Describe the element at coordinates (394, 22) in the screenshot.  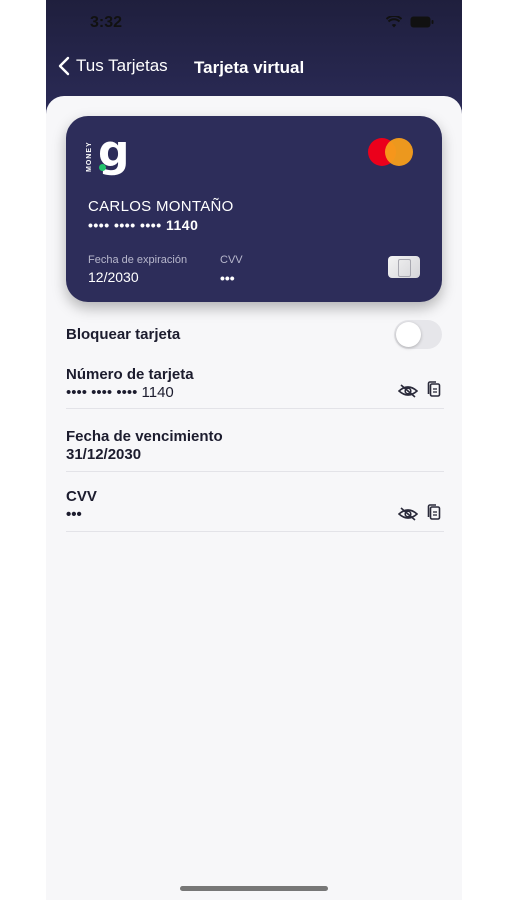
I see `wifi-icon` at that location.